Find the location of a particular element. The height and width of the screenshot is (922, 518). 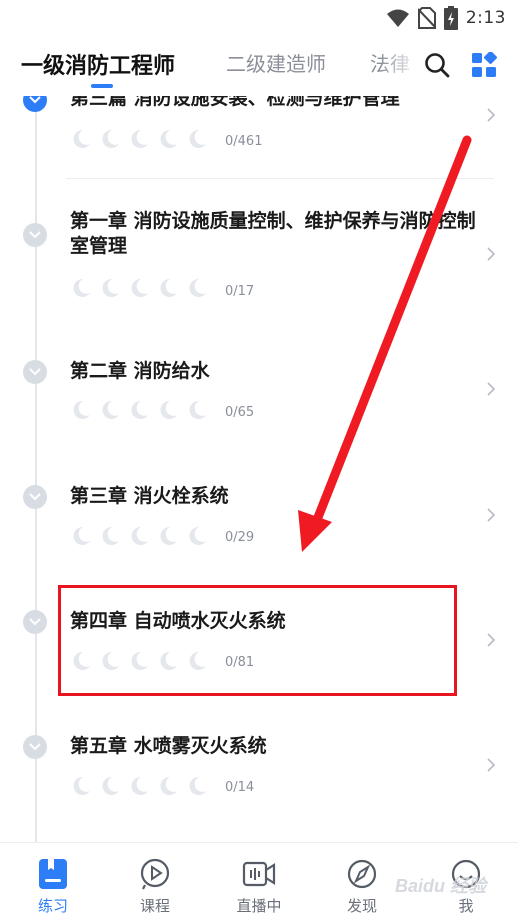

status-bar: 2:13 is located at coordinates (259, 18).